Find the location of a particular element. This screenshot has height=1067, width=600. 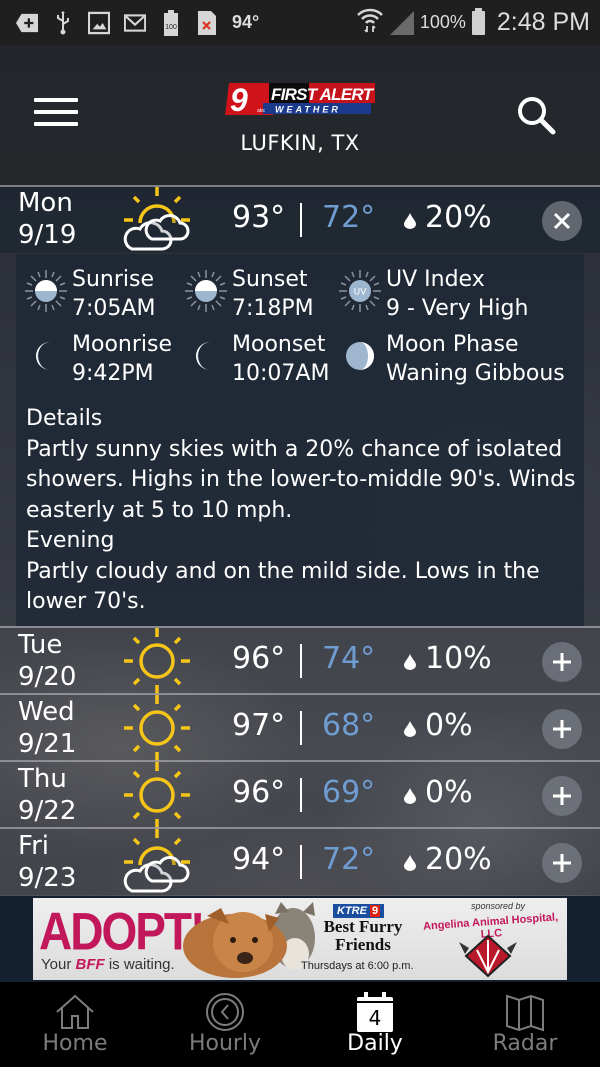

svg-text: WEATHER is located at coordinates (308, 110).